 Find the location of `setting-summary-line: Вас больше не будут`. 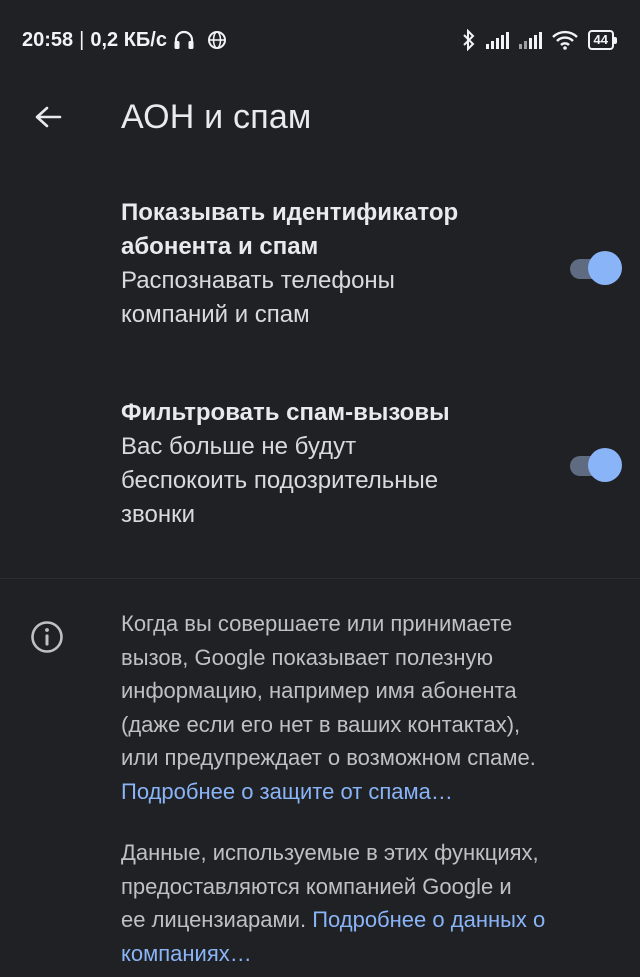

setting-summary-line: Вас больше не будут is located at coordinates (239, 446).